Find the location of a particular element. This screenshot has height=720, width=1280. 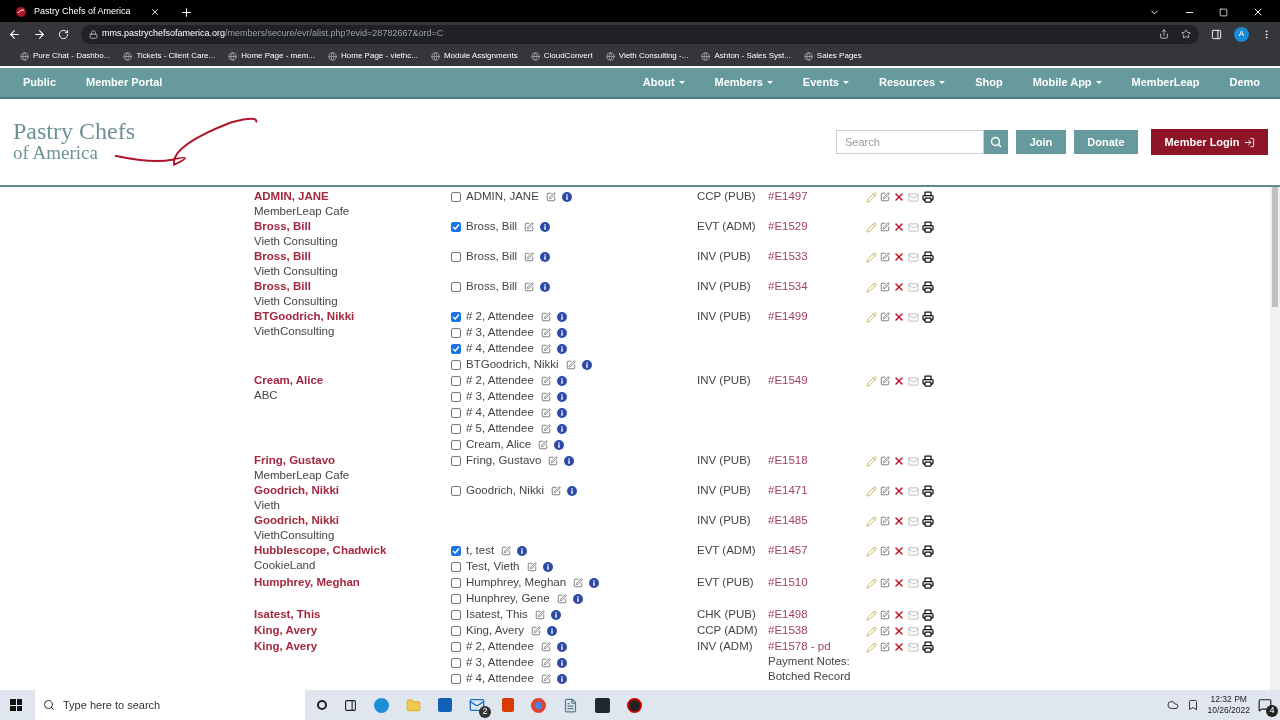

new-tab-icon is located at coordinates (186, 12).